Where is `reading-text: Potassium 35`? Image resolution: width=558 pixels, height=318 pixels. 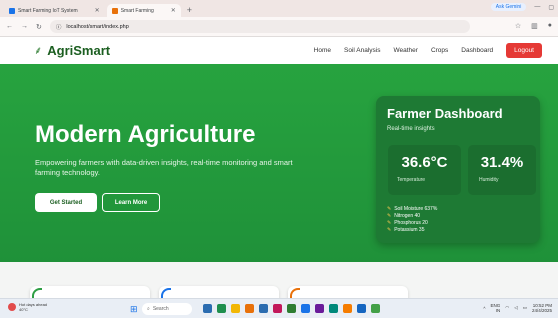 reading-text: Potassium 35 is located at coordinates (409, 230).